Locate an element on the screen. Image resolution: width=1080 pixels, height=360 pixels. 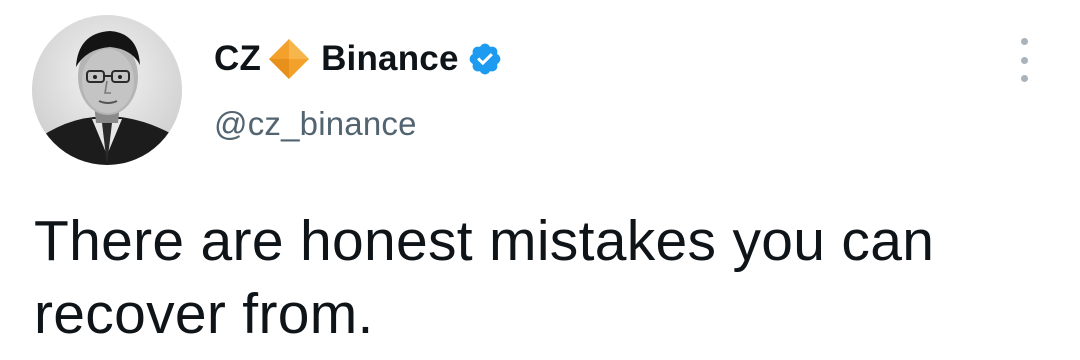
display-name-row: CZ Binance is located at coordinates (358, 59).